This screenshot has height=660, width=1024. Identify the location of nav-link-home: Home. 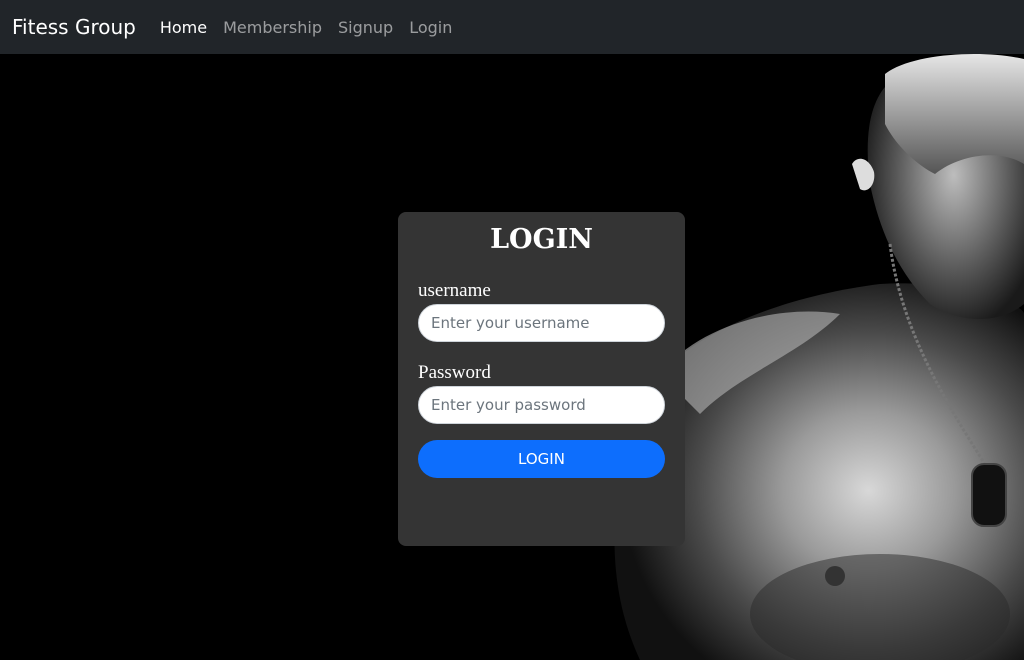
(183, 27).